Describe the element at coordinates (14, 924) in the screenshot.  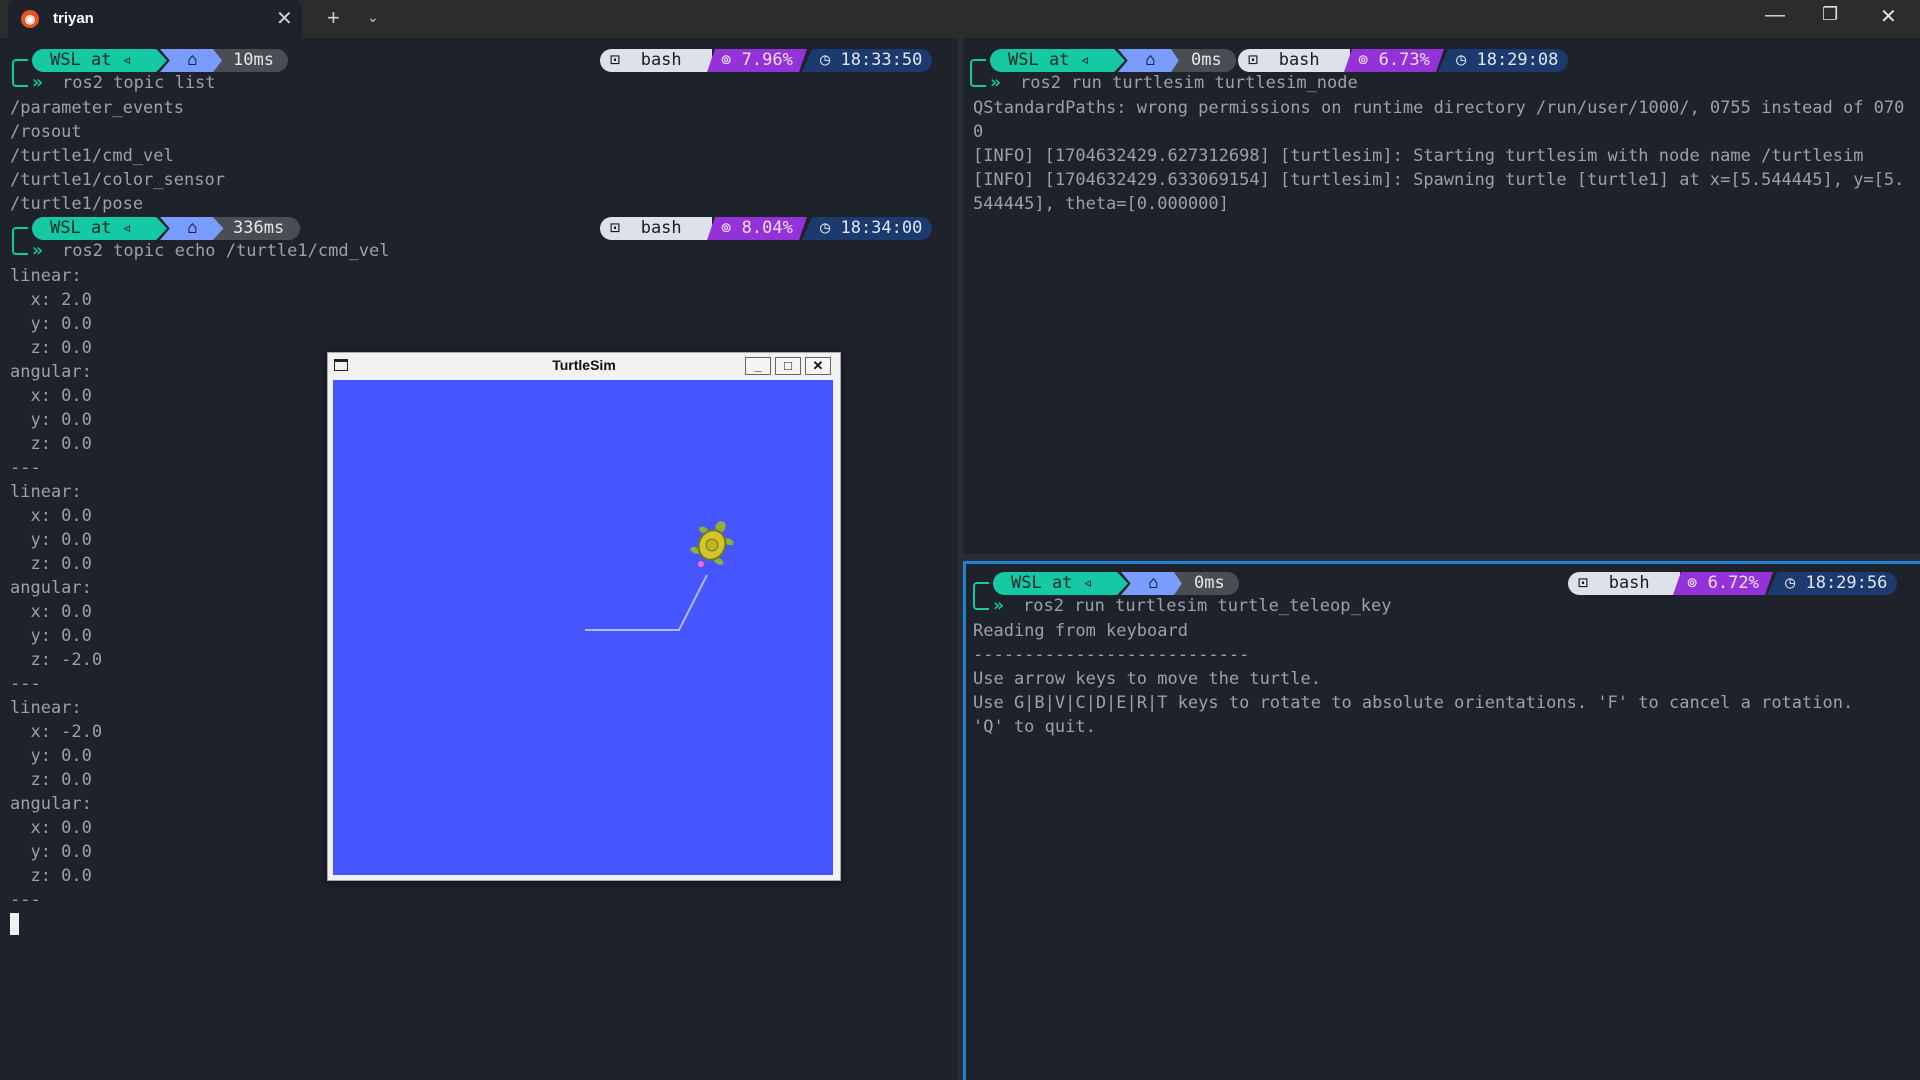
I see `text-cursor` at that location.